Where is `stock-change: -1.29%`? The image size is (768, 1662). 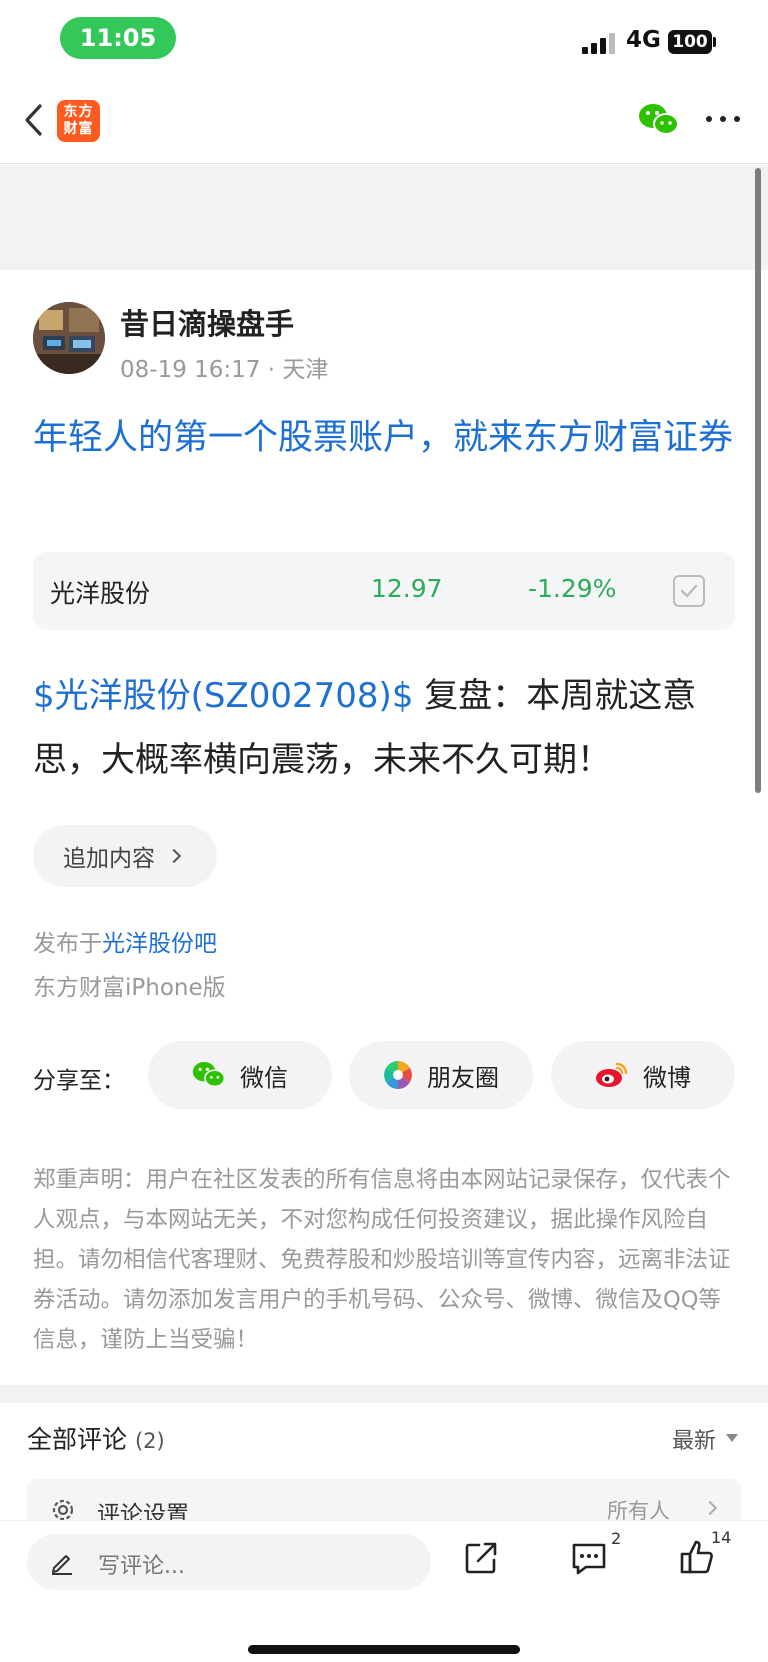
stock-change: -1.29% is located at coordinates (572, 588).